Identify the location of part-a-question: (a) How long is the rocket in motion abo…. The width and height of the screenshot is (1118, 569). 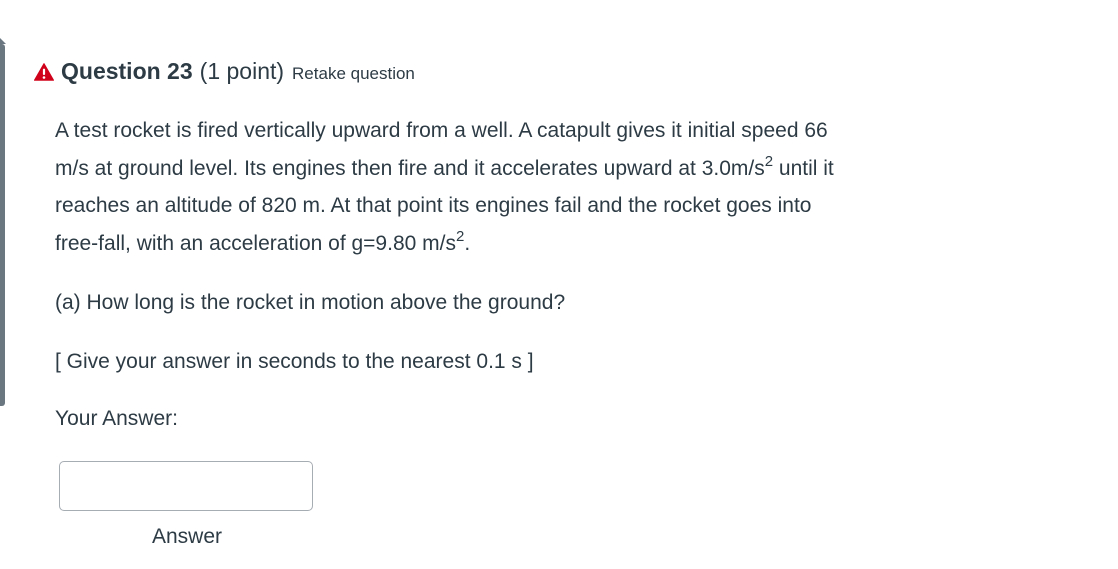
(310, 302).